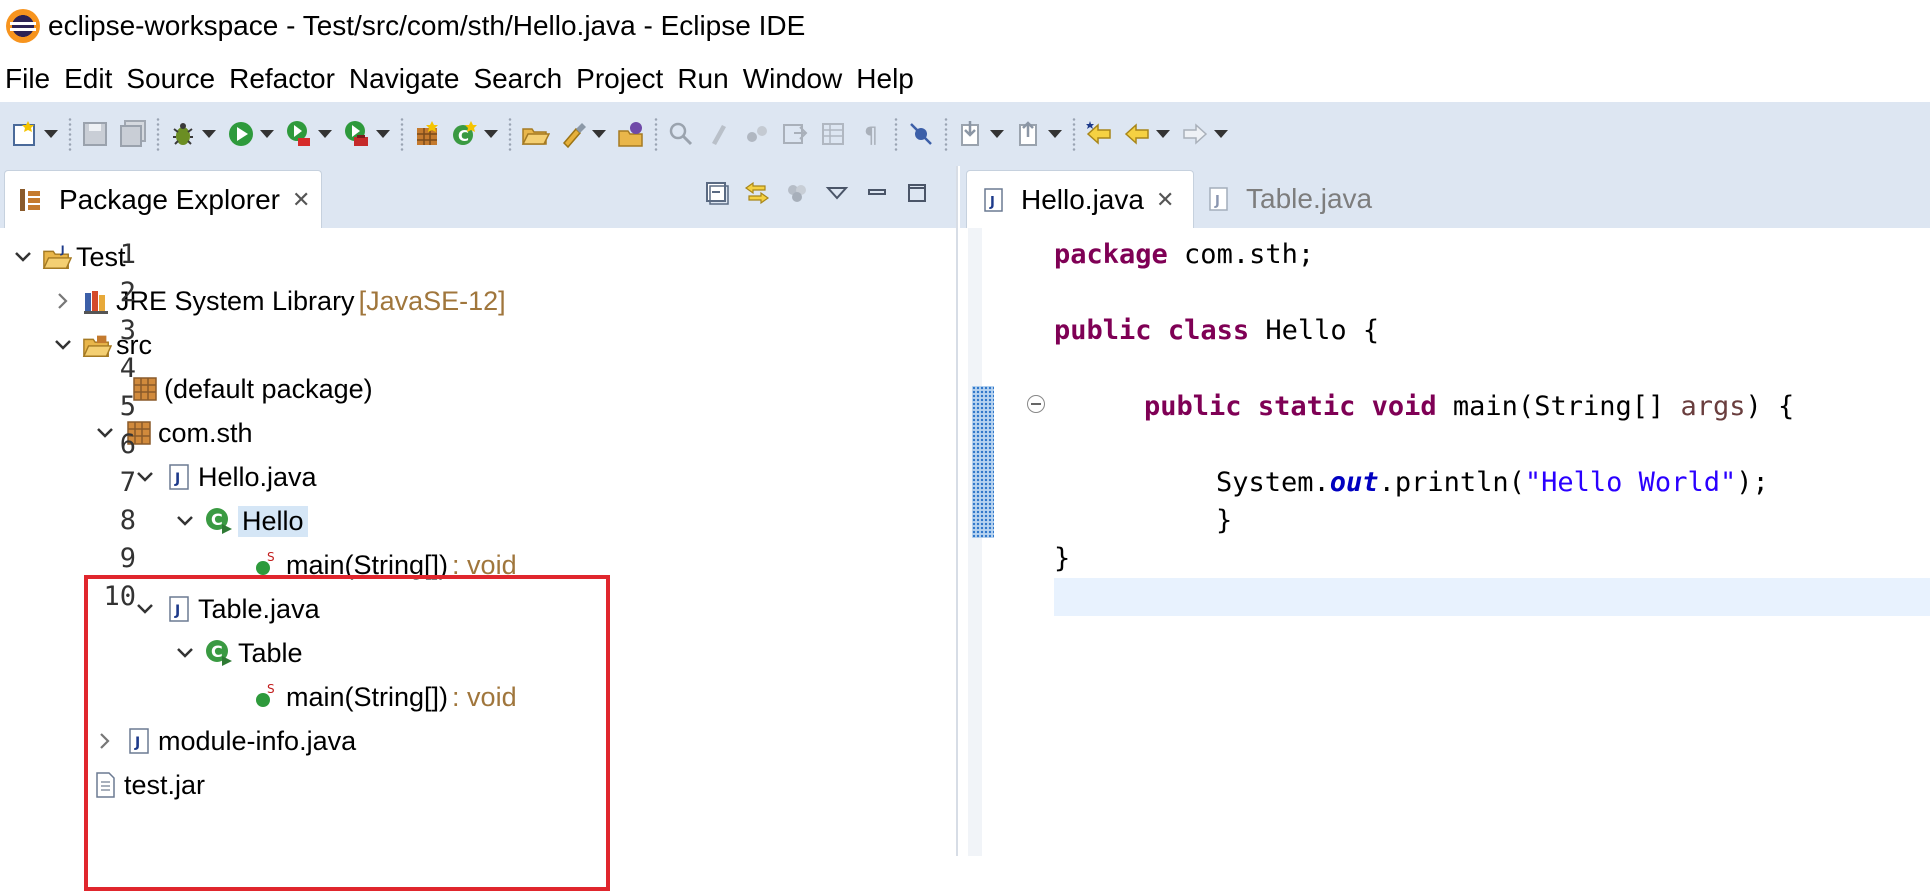 This screenshot has width=1930, height=891. Describe the element at coordinates (921, 134) in the screenshot. I see `skip-breakpoints-icon` at that location.